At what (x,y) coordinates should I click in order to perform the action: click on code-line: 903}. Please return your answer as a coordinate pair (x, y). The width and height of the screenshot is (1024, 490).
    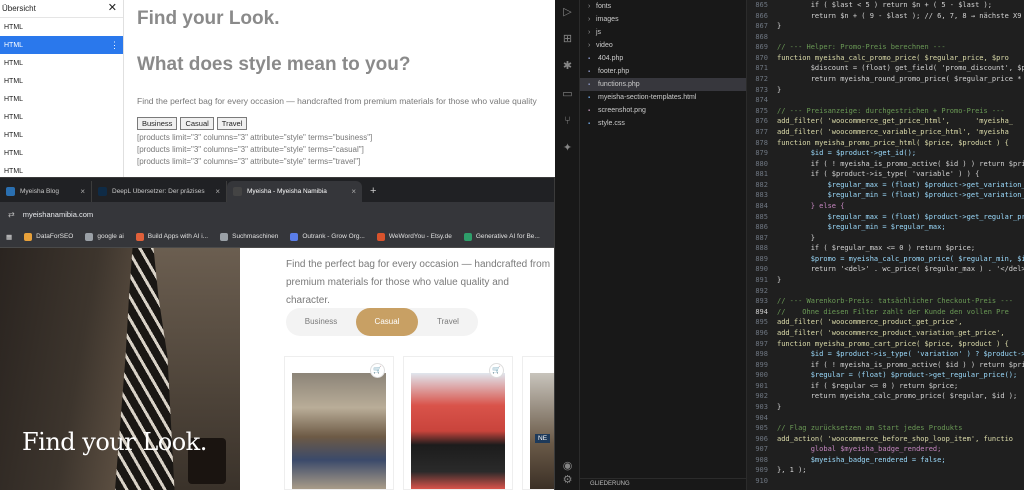
    Looking at the image, I should click on (885, 407).